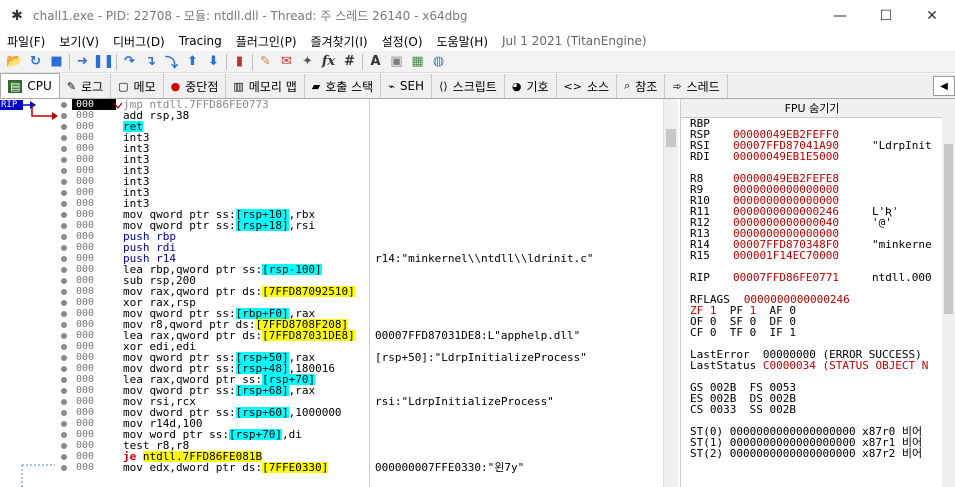 This screenshot has height=487, width=955. What do you see at coordinates (375, 62) in the screenshot?
I see `font-a-icon: A` at bounding box center [375, 62].